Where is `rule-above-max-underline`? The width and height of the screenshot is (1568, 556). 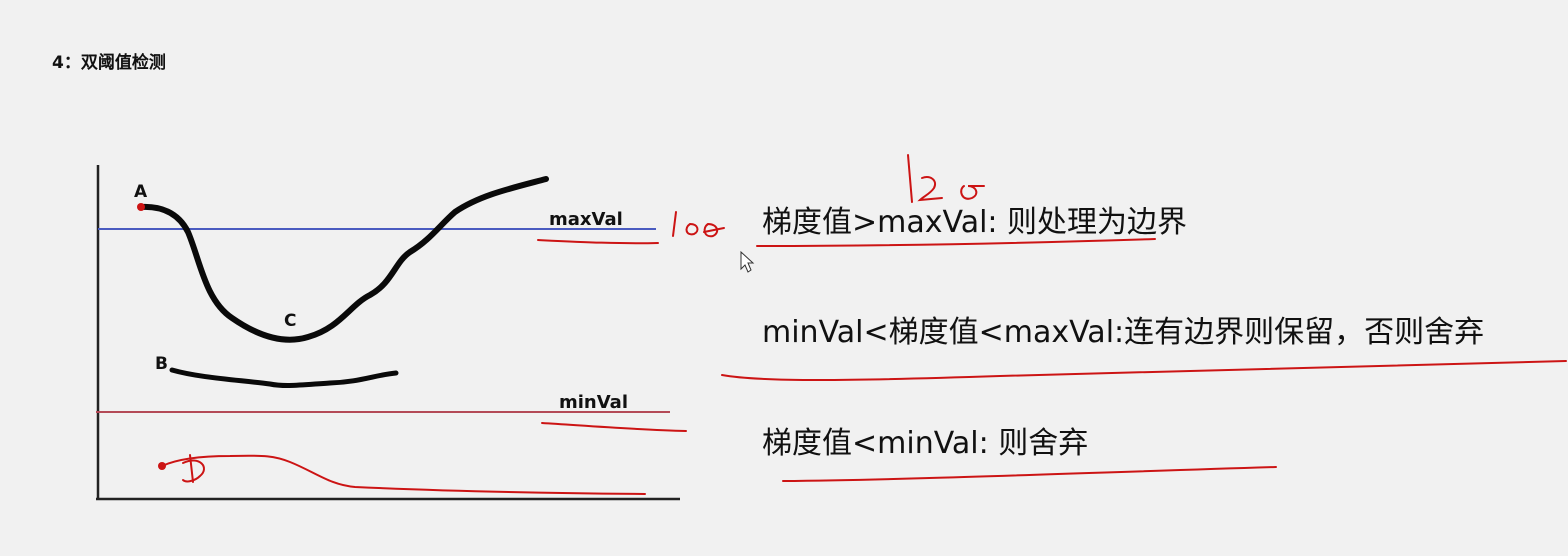
rule-above-max-underline is located at coordinates (956, 242).